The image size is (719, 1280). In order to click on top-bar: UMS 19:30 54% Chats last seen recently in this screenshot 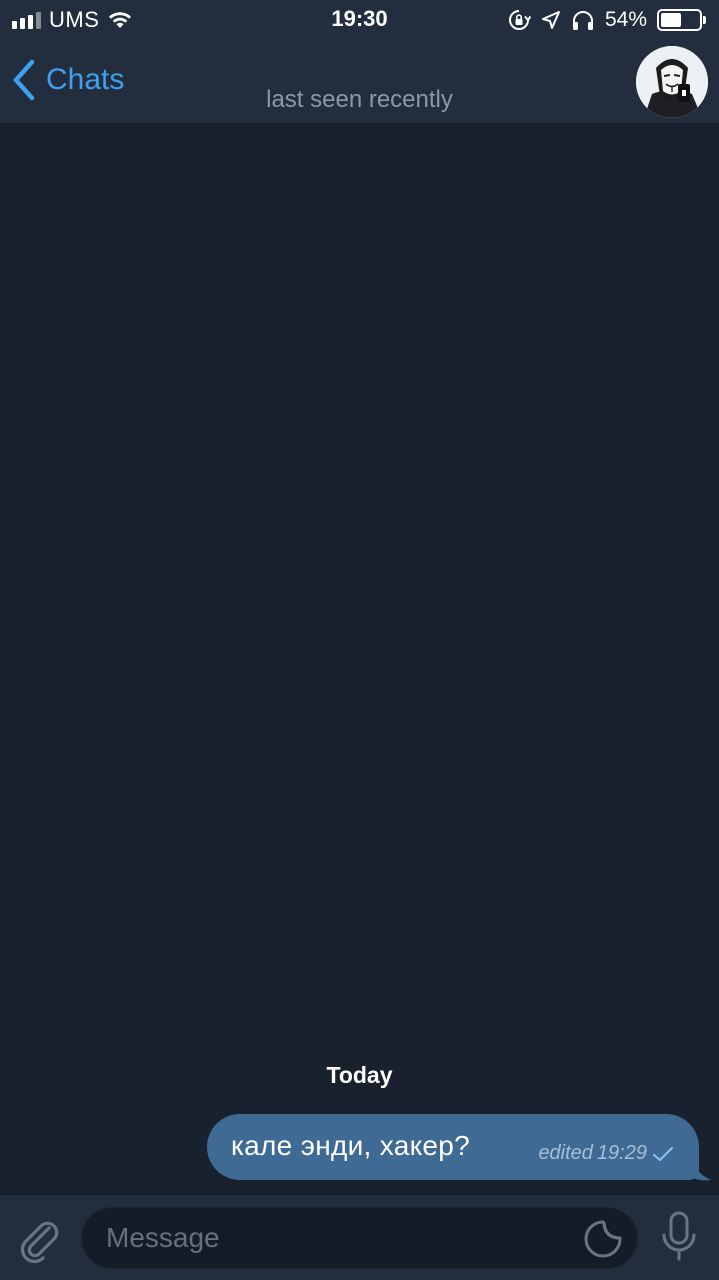, I will do `click(359, 62)`.